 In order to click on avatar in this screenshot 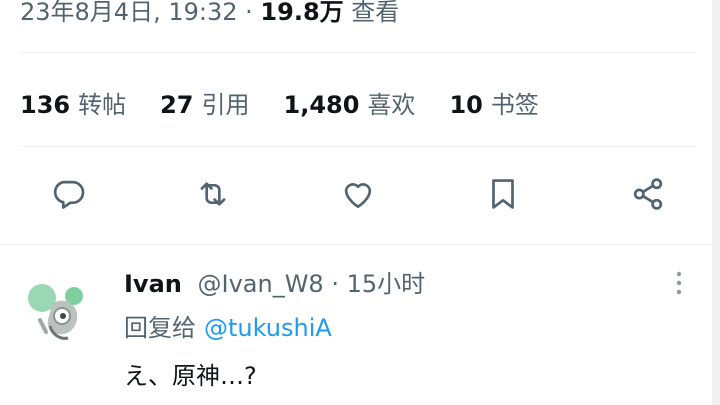, I will do `click(58, 310)`.